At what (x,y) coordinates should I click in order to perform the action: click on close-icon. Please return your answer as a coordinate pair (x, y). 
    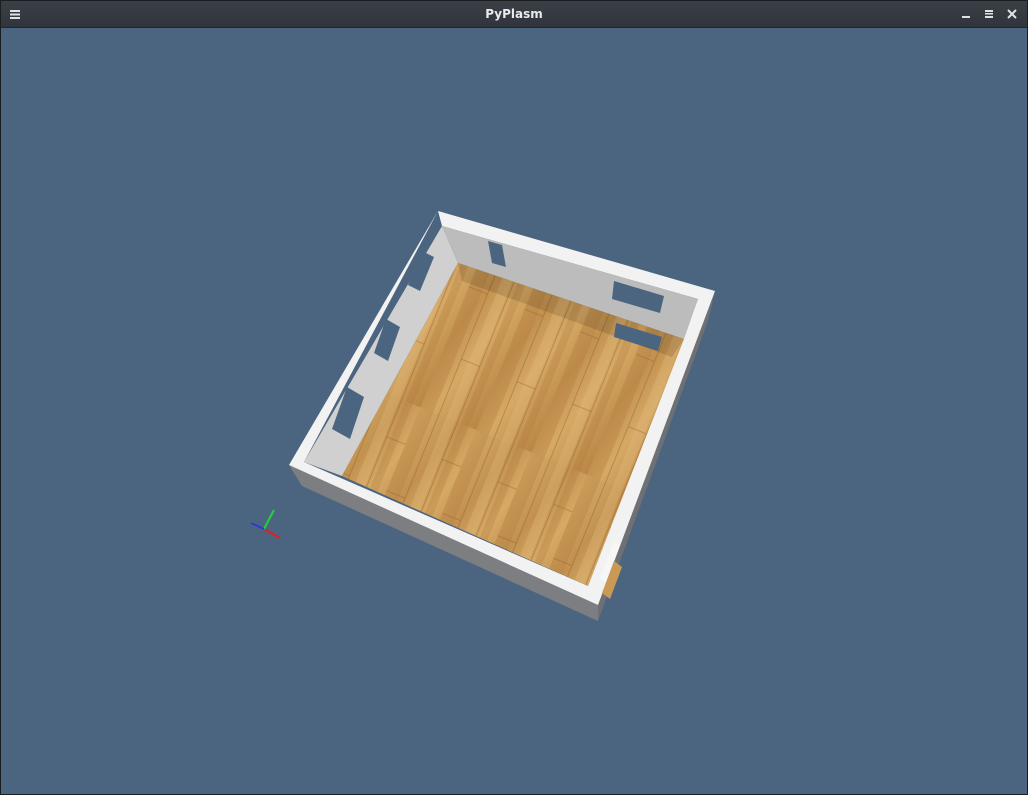
    Looking at the image, I should click on (1012, 14).